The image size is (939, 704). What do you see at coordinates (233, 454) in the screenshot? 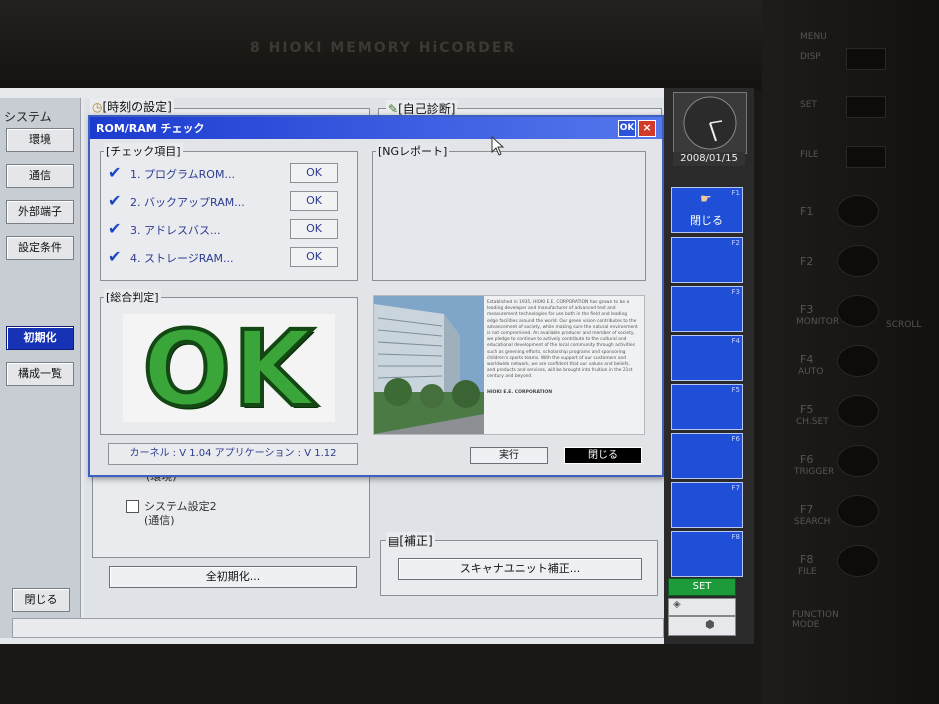
I see `version-info: カーネル : V 1.04 アプリケーション : V 1.12` at bounding box center [233, 454].